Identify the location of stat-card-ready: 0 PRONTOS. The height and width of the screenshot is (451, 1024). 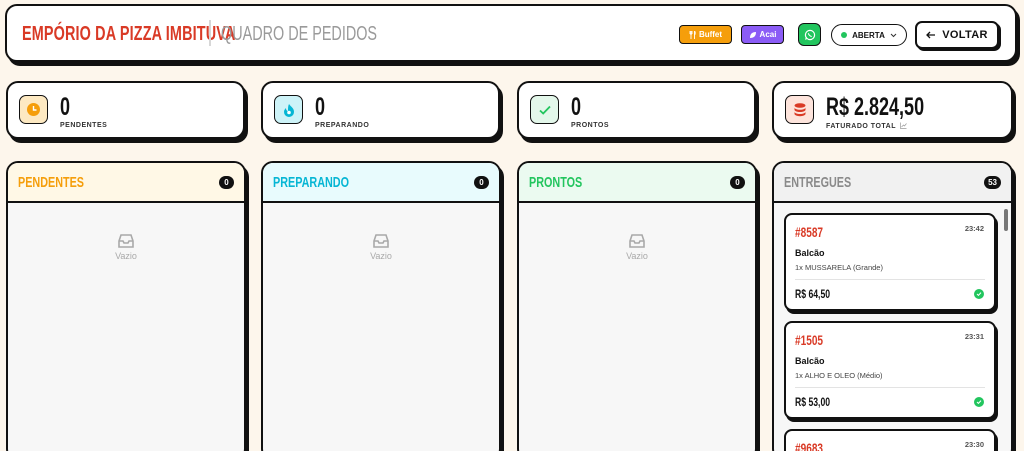
(636, 110).